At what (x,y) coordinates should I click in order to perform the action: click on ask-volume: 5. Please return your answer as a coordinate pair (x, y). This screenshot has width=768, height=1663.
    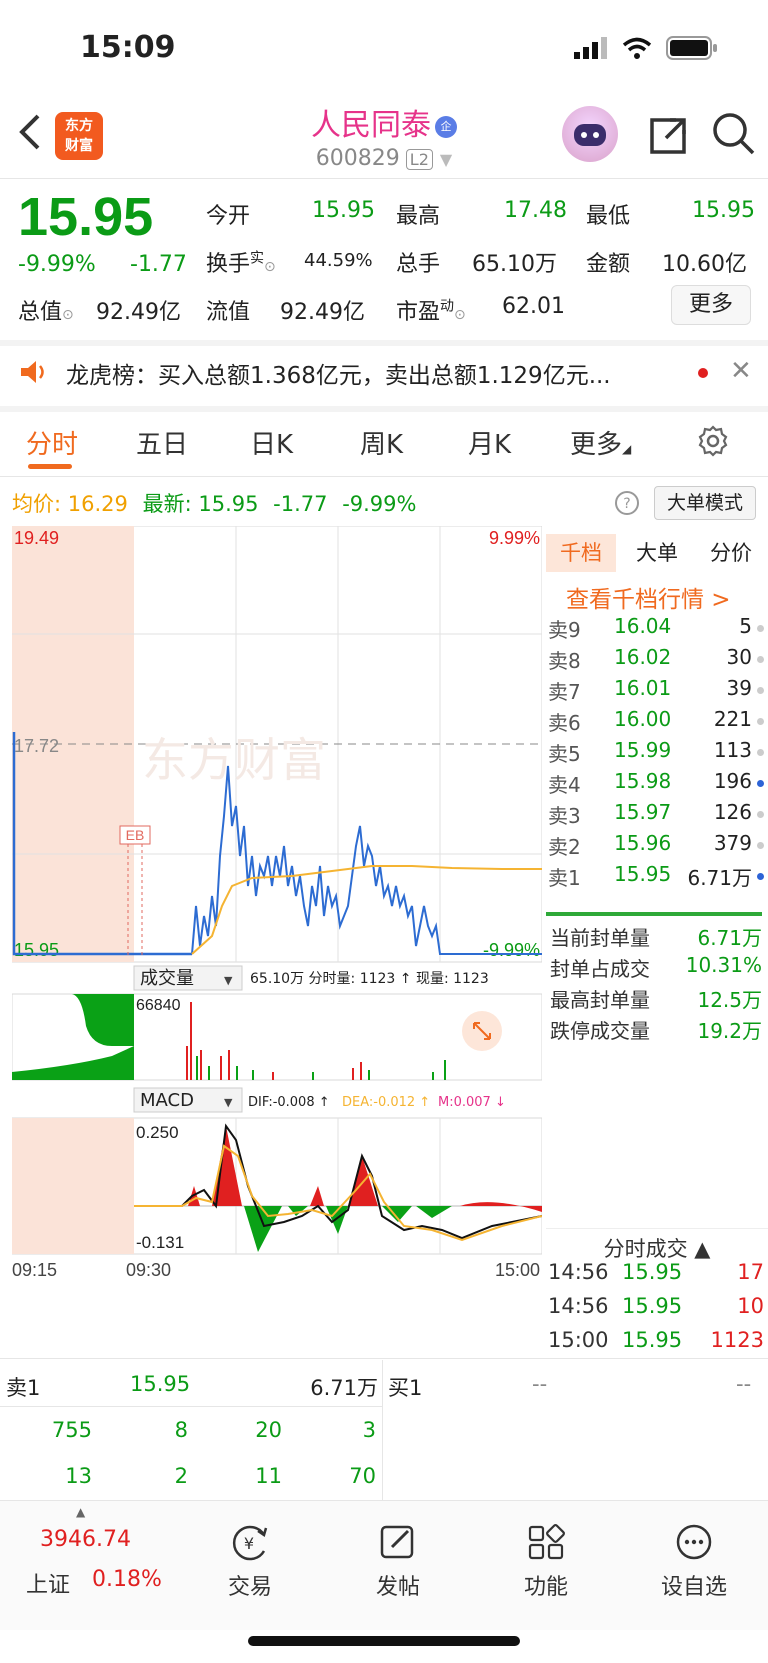
    Looking at the image, I should click on (745, 626).